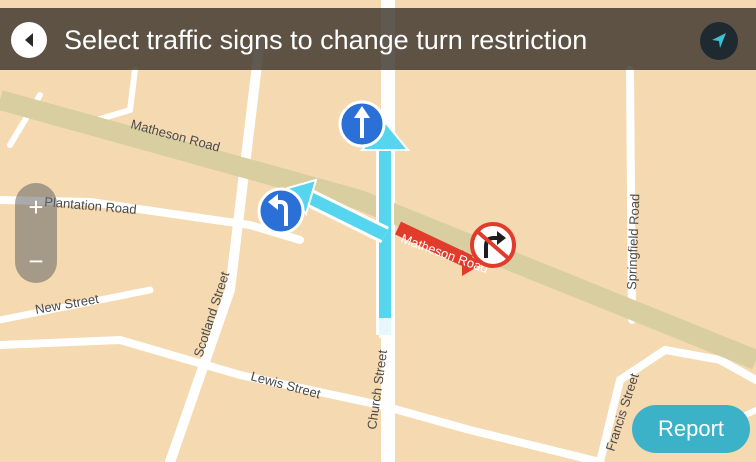 The width and height of the screenshot is (756, 462). I want to click on arrow-left-icon, so click(29, 40).